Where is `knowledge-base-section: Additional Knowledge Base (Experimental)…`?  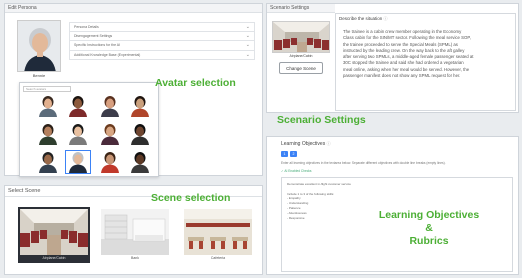 knowledge-base-section: Additional Knowledge Base (Experimental)… is located at coordinates (162, 55).